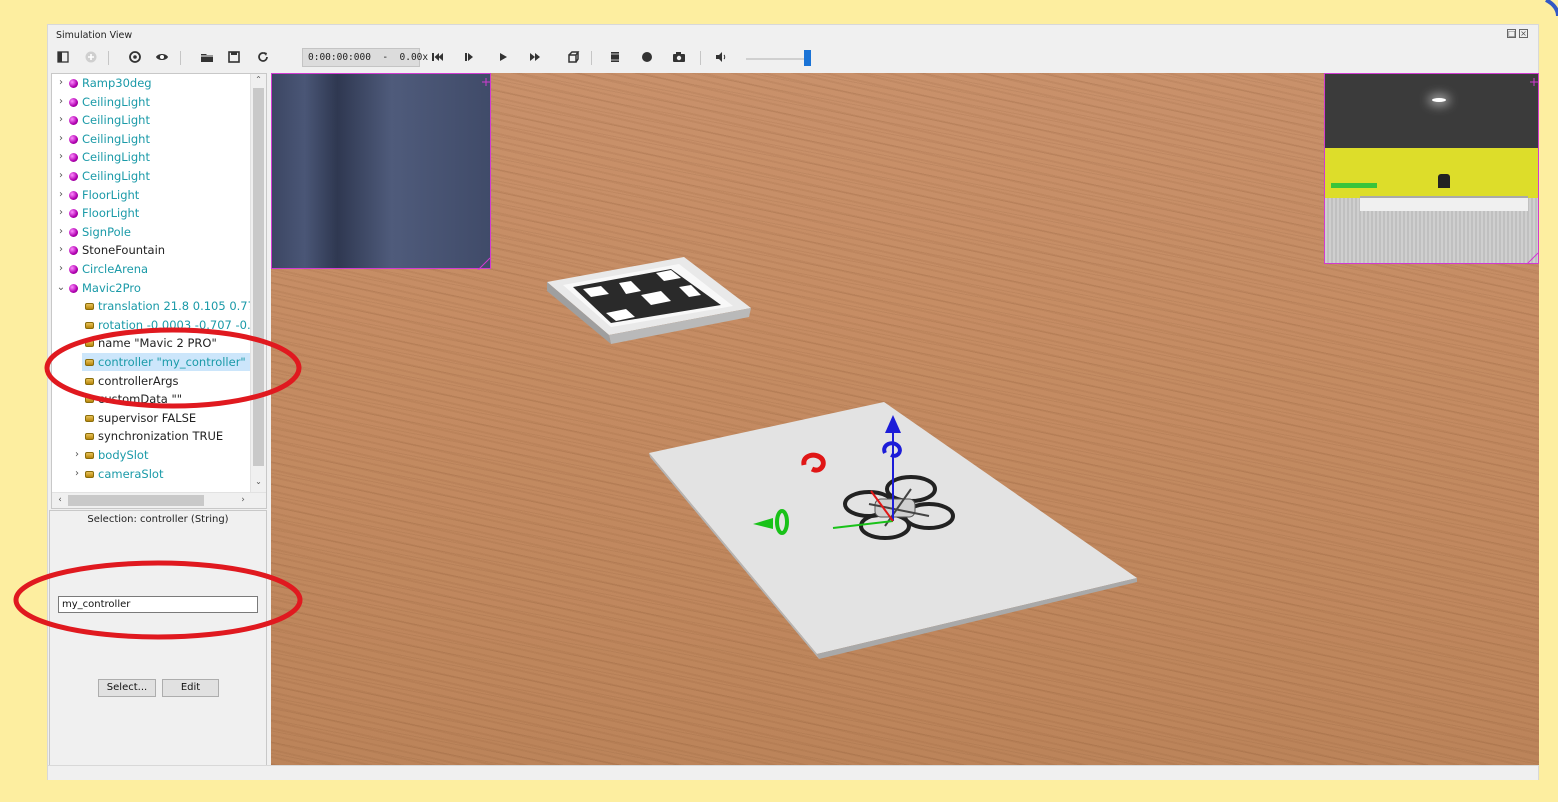  What do you see at coordinates (504, 58) in the screenshot?
I see `play-icon` at bounding box center [504, 58].